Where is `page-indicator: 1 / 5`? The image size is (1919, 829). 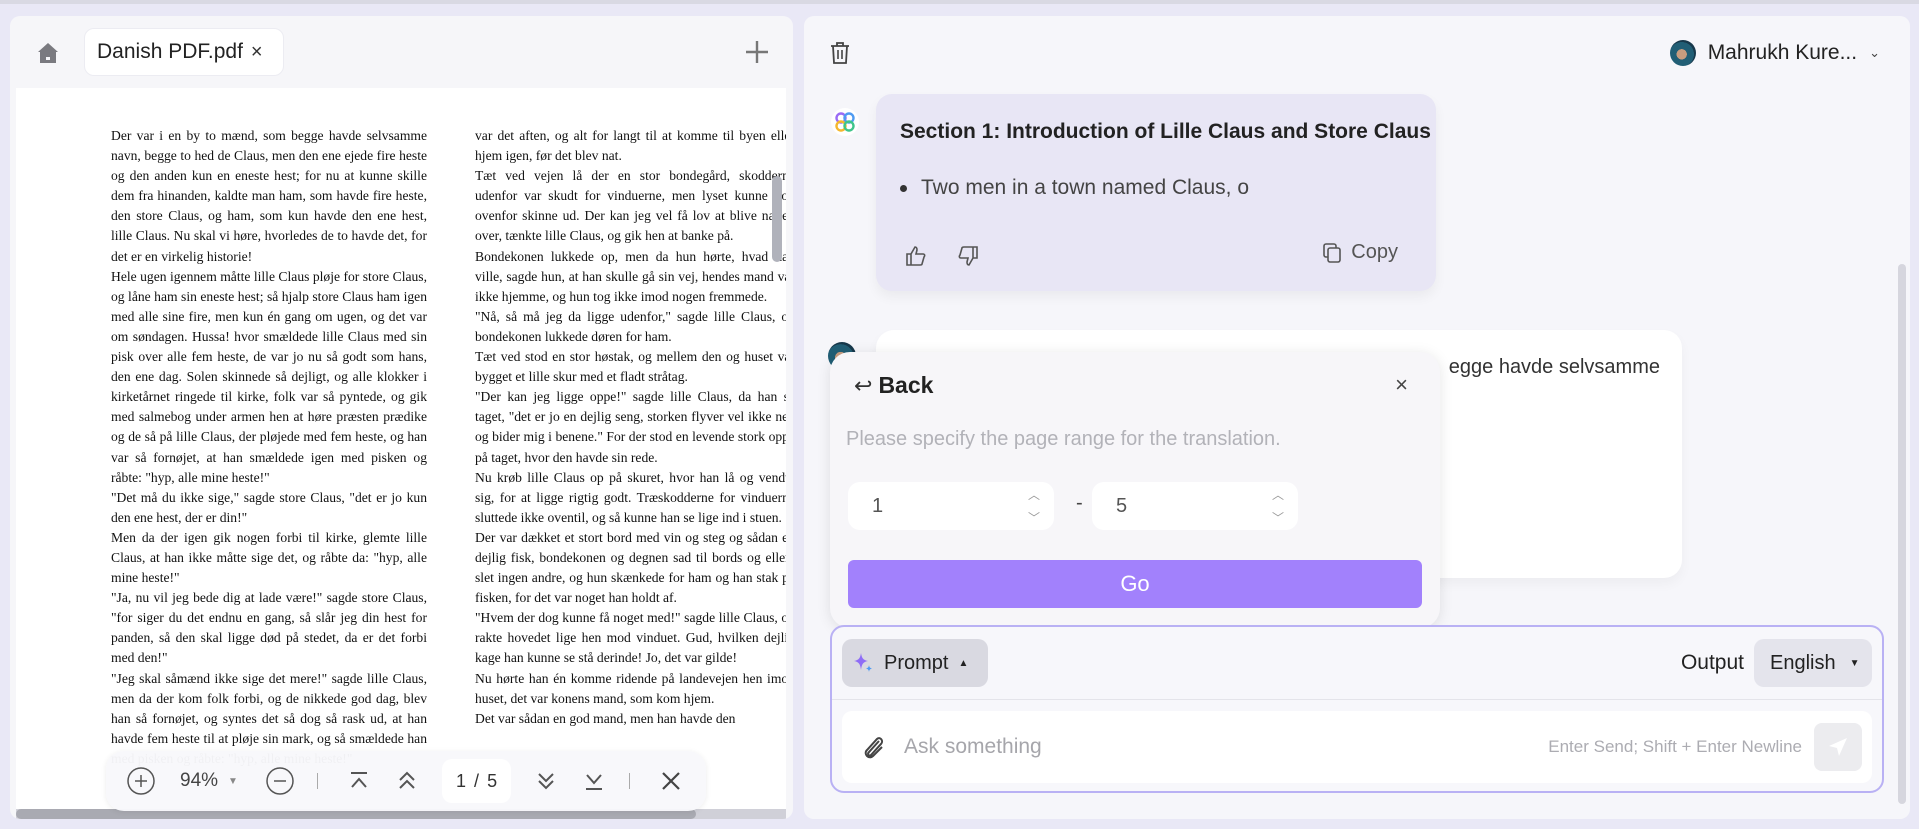 page-indicator: 1 / 5 is located at coordinates (476, 781).